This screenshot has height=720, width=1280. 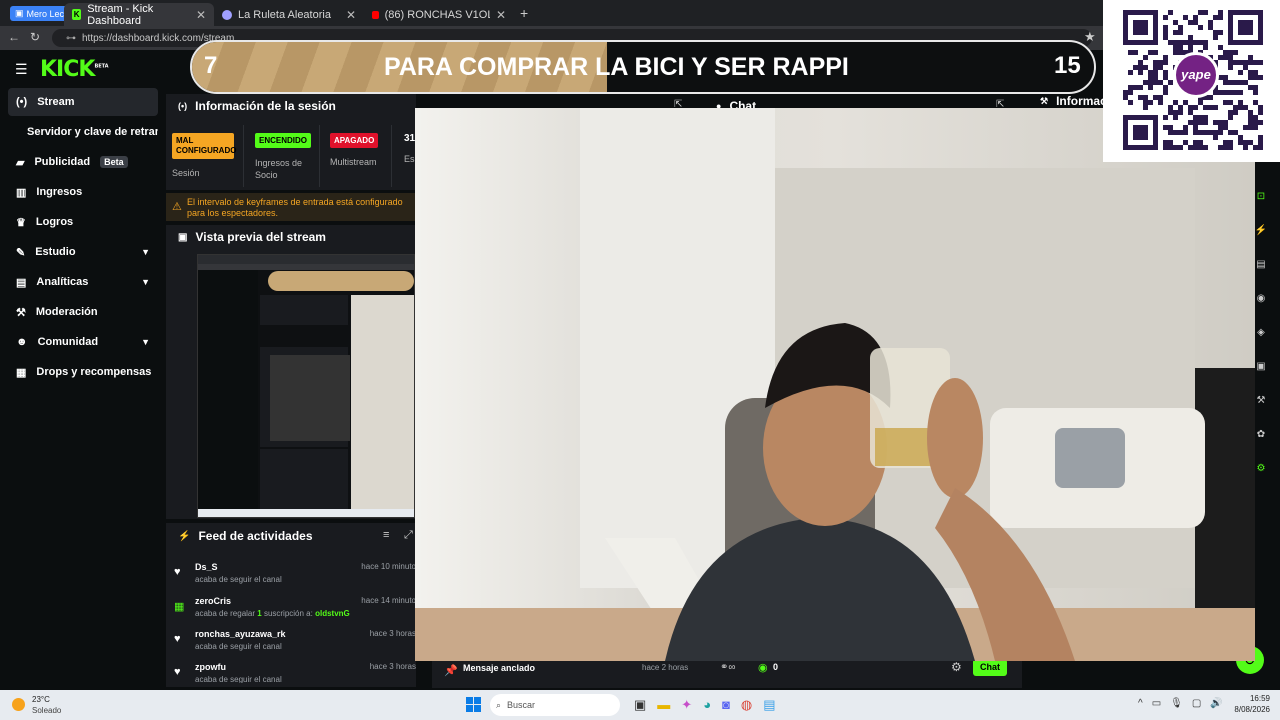 What do you see at coordinates (227, 14) in the screenshot?
I see `globe-favicon-icon` at bounding box center [227, 14].